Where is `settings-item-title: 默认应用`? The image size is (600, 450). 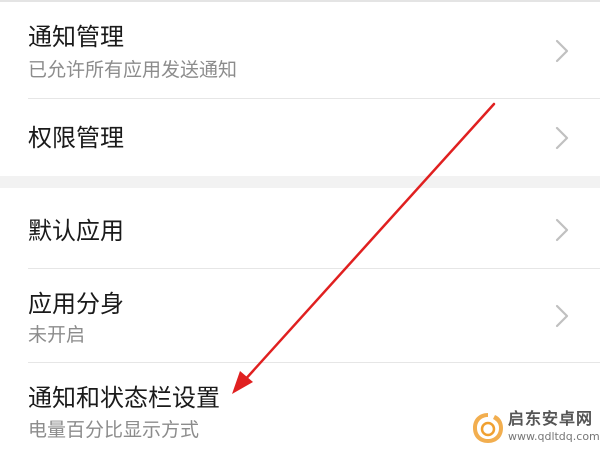
settings-item-title: 默认应用 is located at coordinates (76, 231).